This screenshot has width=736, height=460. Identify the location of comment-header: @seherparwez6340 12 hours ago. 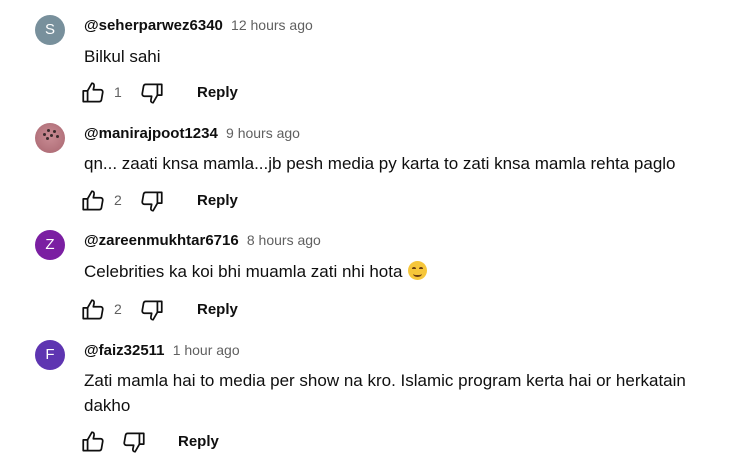
(198, 25).